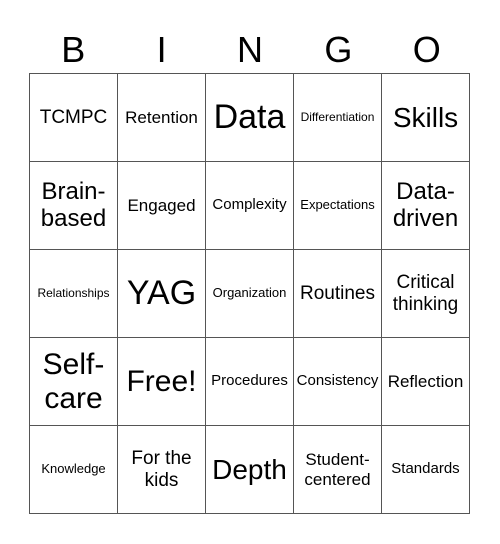 The height and width of the screenshot is (544, 500). What do you see at coordinates (250, 470) in the screenshot?
I see `bingo-cell: Depth` at bounding box center [250, 470].